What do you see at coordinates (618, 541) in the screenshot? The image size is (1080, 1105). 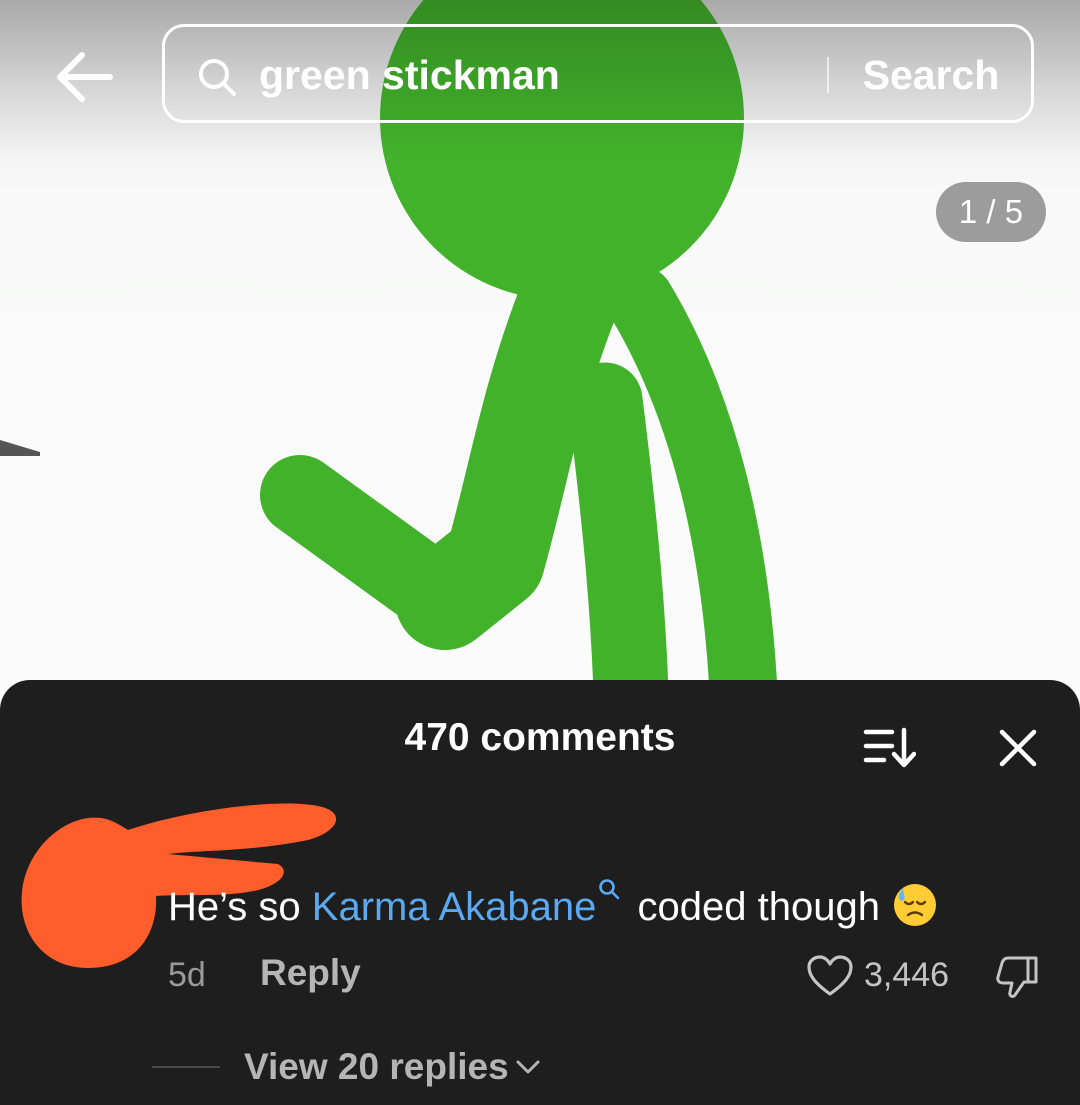 I see `stickman-leg-left` at bounding box center [618, 541].